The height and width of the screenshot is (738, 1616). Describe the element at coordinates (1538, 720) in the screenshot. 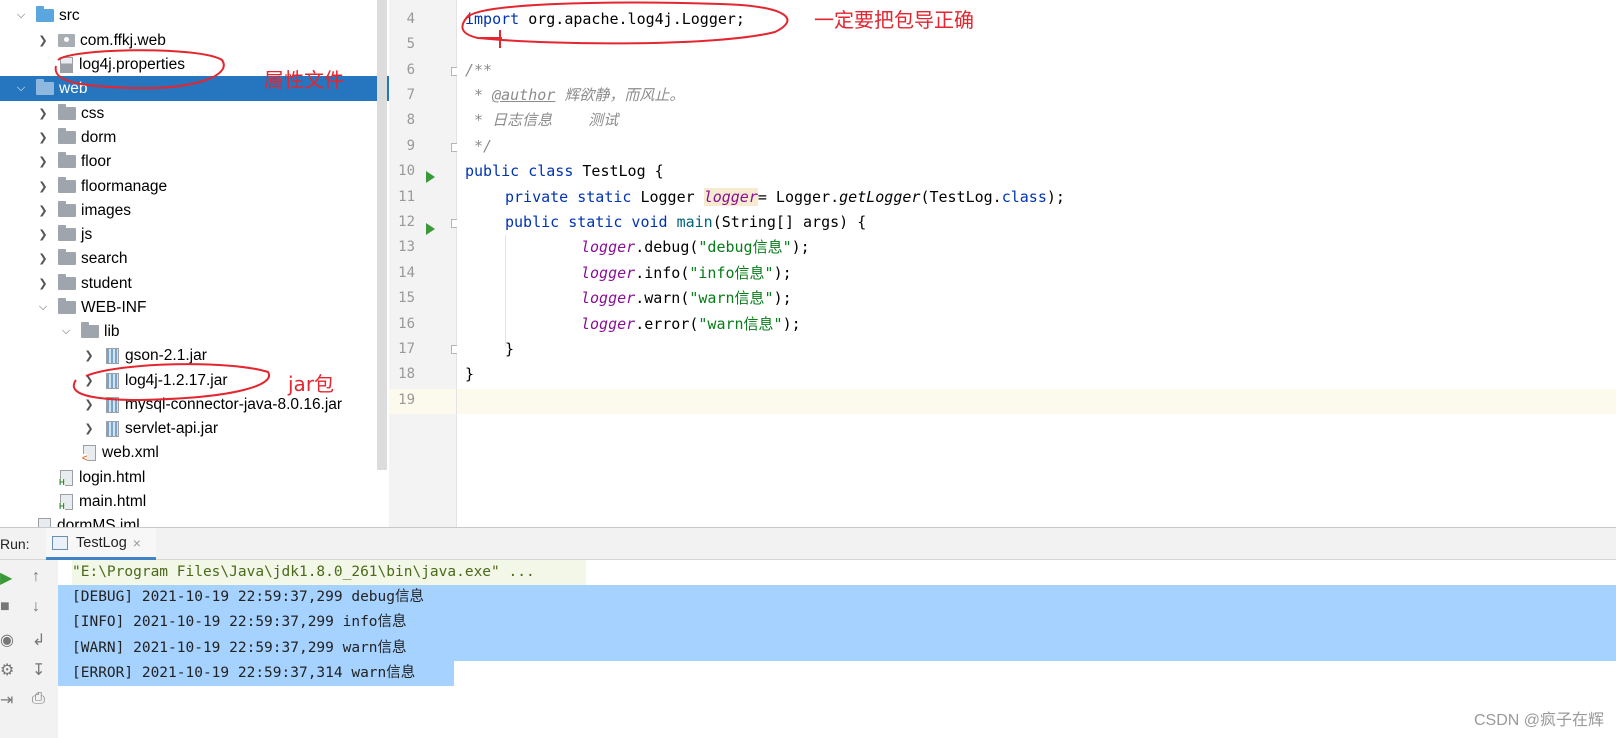

I see `watermark: CSDN @疯子在辉` at that location.